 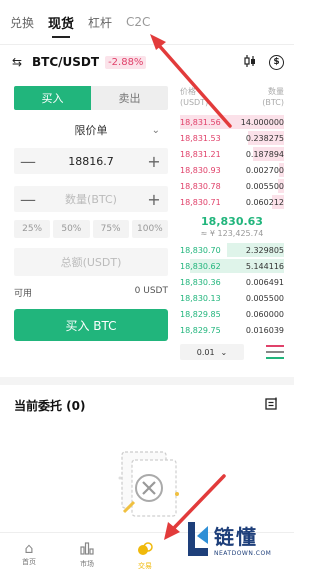 I want to click on bid-row: 18,830.13 0.005500, so click(x=232, y=298).